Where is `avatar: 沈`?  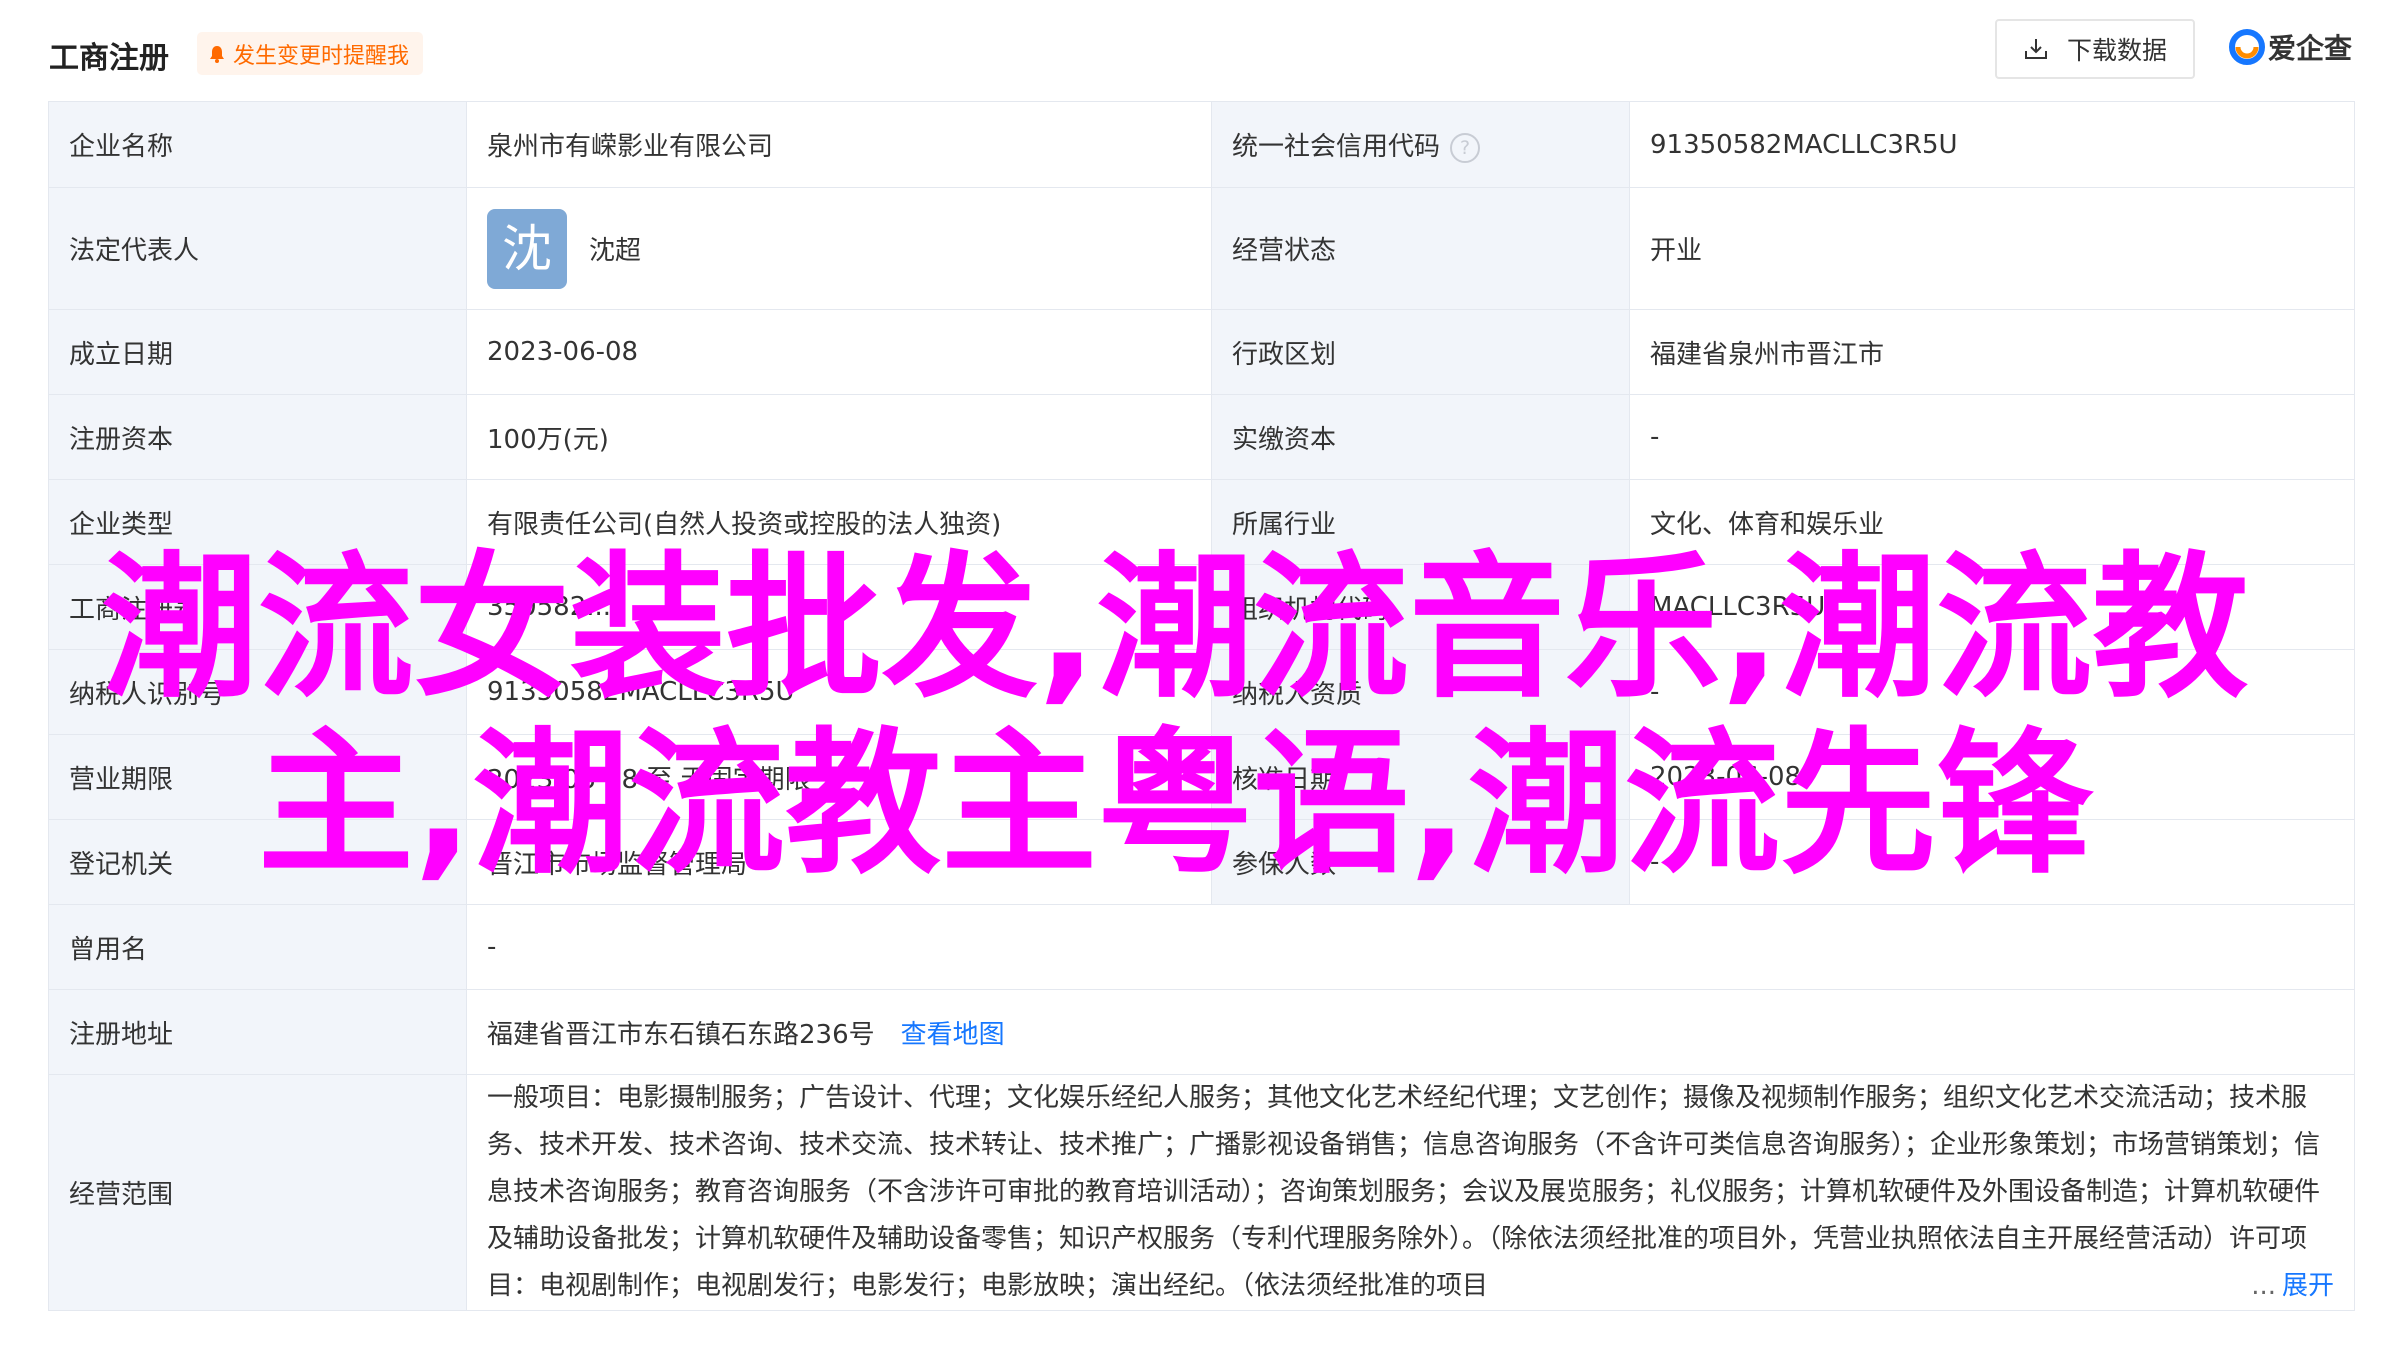
avatar: 沈 is located at coordinates (527, 248).